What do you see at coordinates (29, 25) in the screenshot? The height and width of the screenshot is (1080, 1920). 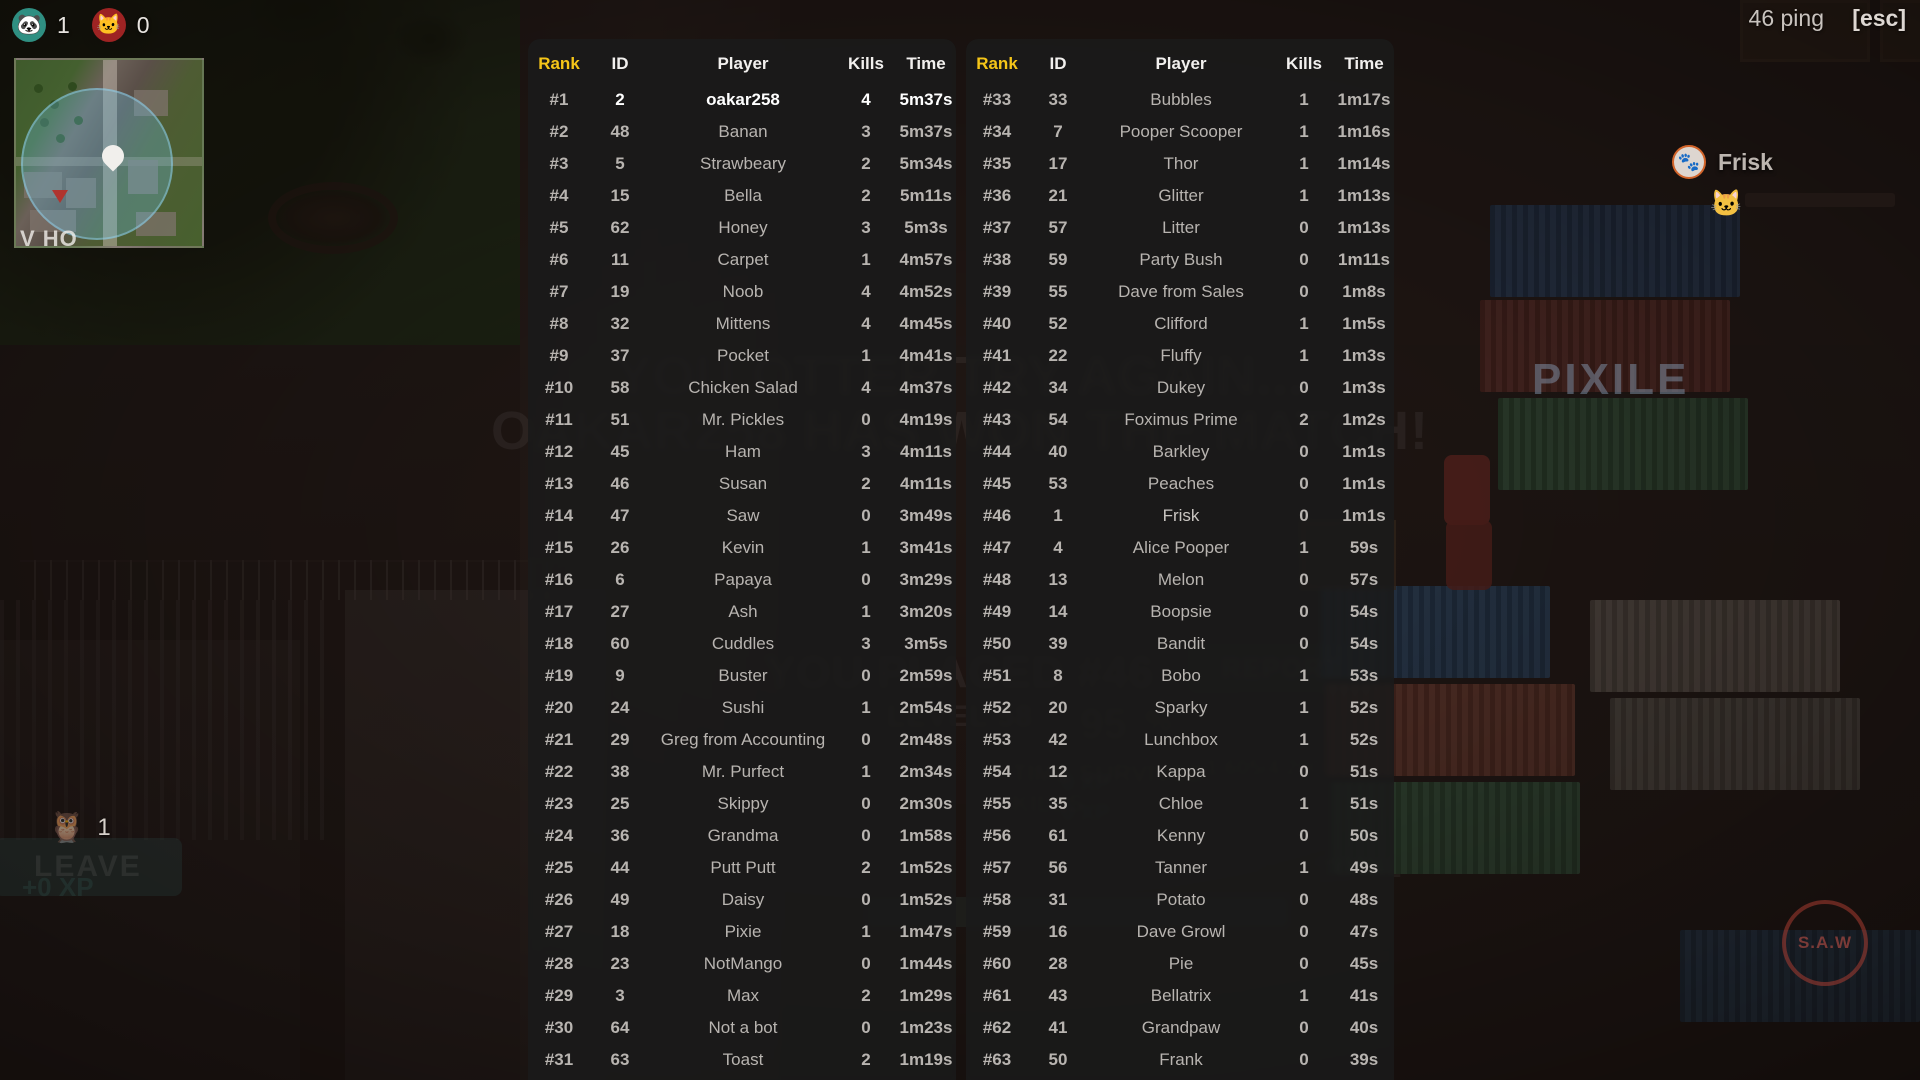 I see `panda-icon: 🐼` at bounding box center [29, 25].